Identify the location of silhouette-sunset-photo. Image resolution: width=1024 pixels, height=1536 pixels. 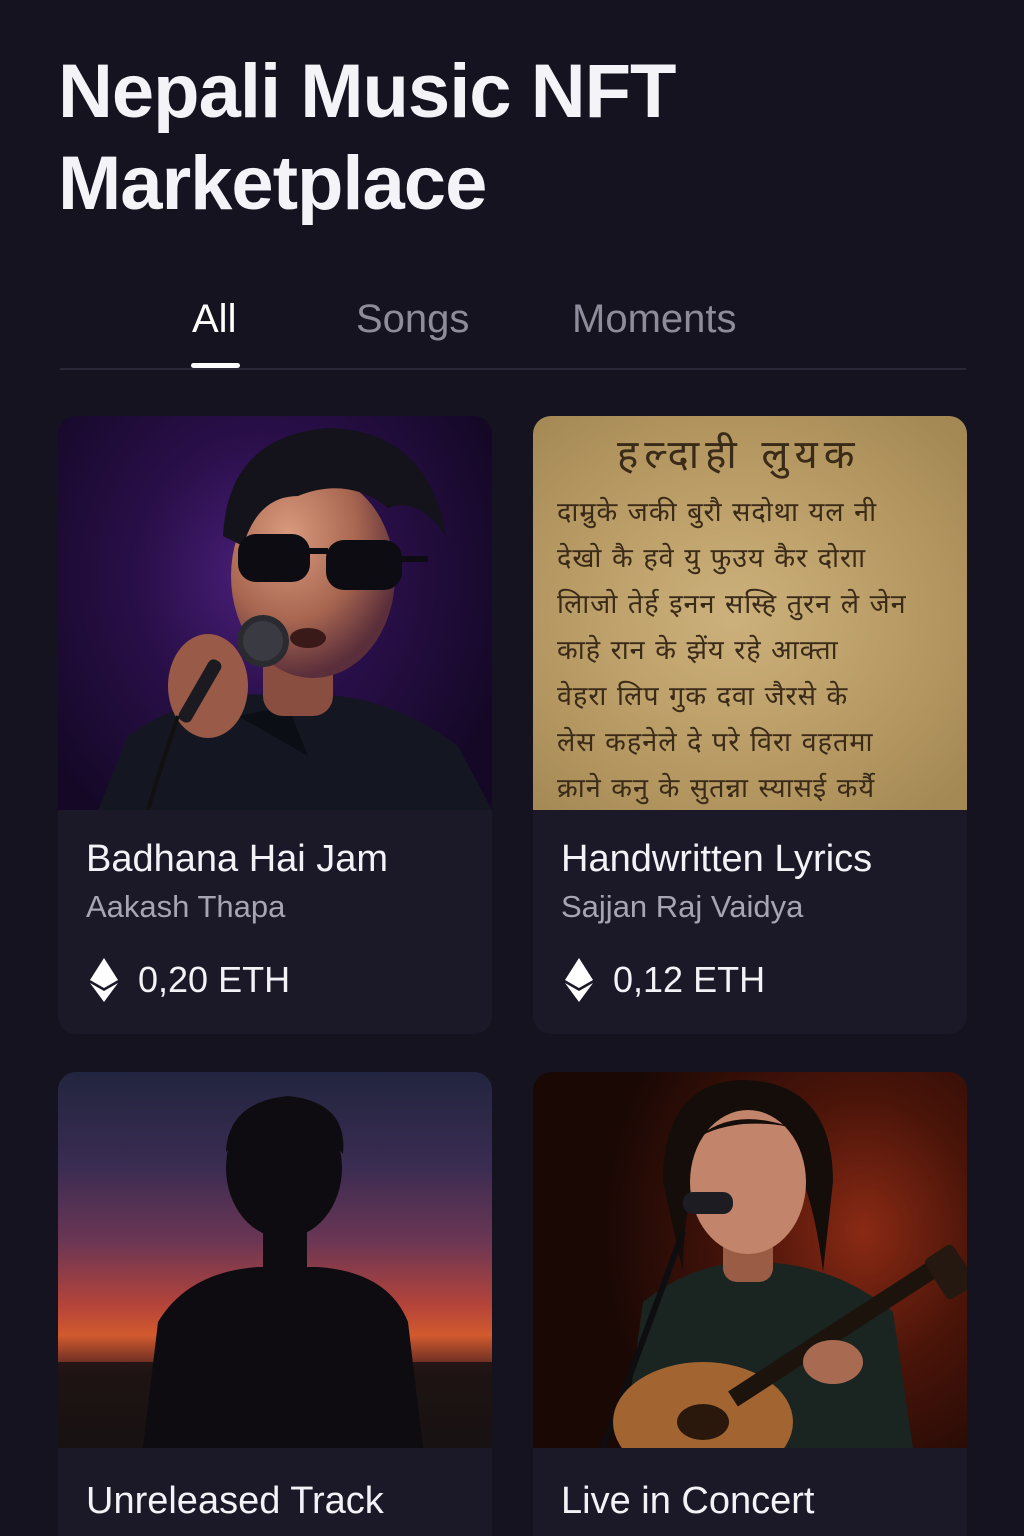
(275, 1260).